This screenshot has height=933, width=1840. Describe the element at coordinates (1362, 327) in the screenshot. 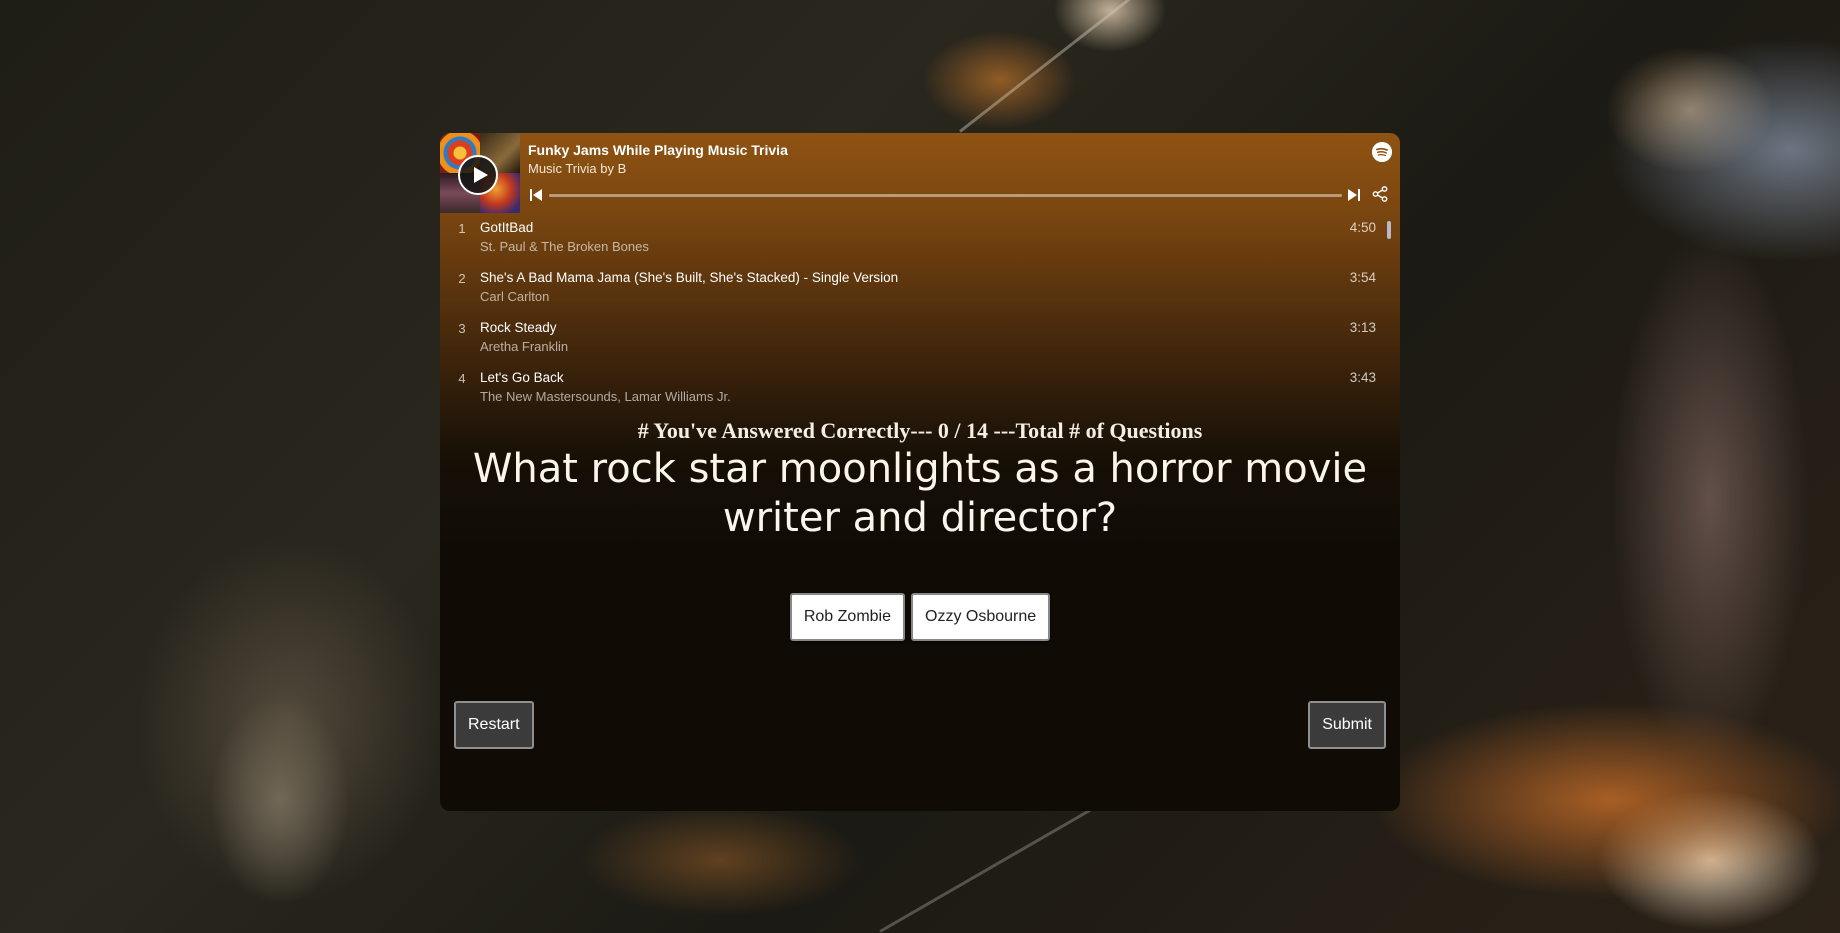

I see `track-duration: 3:13` at that location.